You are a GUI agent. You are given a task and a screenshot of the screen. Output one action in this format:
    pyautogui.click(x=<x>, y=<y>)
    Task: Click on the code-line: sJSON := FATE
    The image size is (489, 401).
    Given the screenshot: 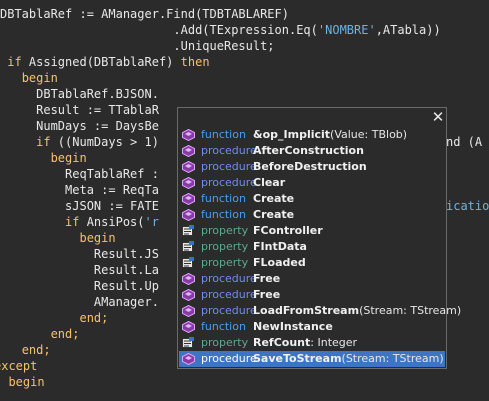 What is the action you would take?
    pyautogui.click(x=79, y=206)
    